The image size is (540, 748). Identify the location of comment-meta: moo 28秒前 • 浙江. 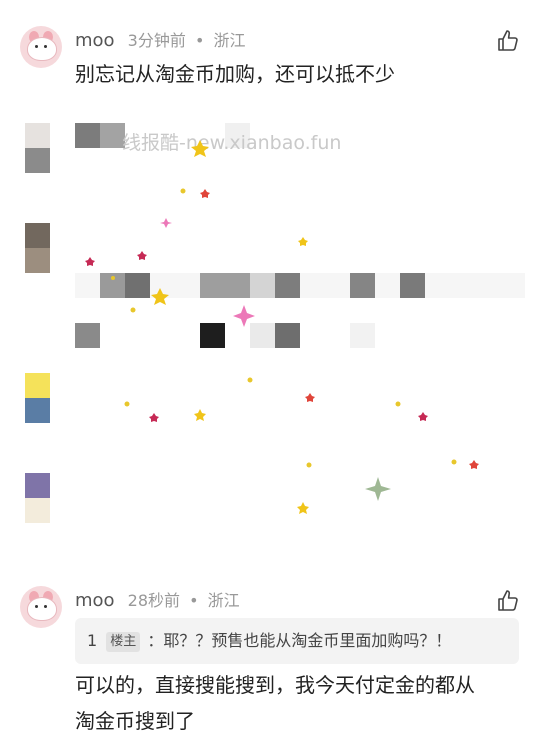
(157, 601).